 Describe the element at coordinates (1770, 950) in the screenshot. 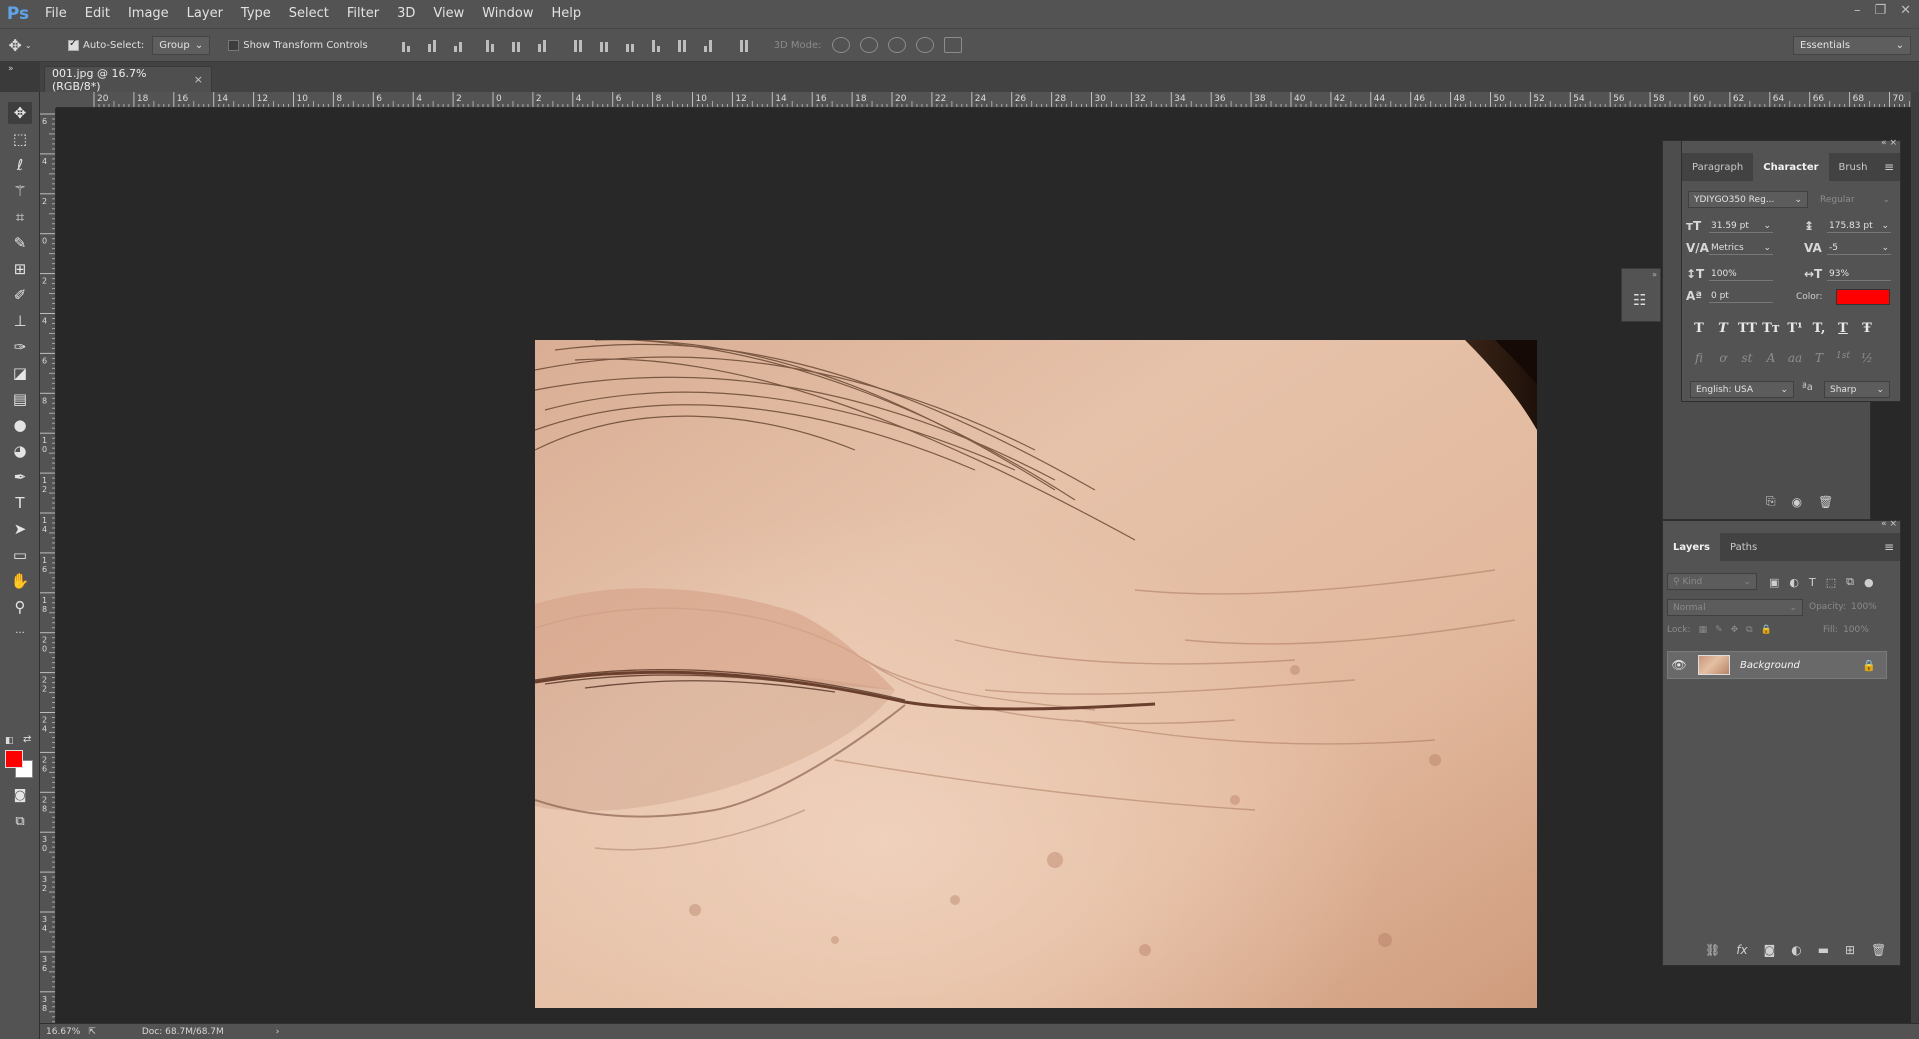

I see `mask-icon: ◙` at that location.